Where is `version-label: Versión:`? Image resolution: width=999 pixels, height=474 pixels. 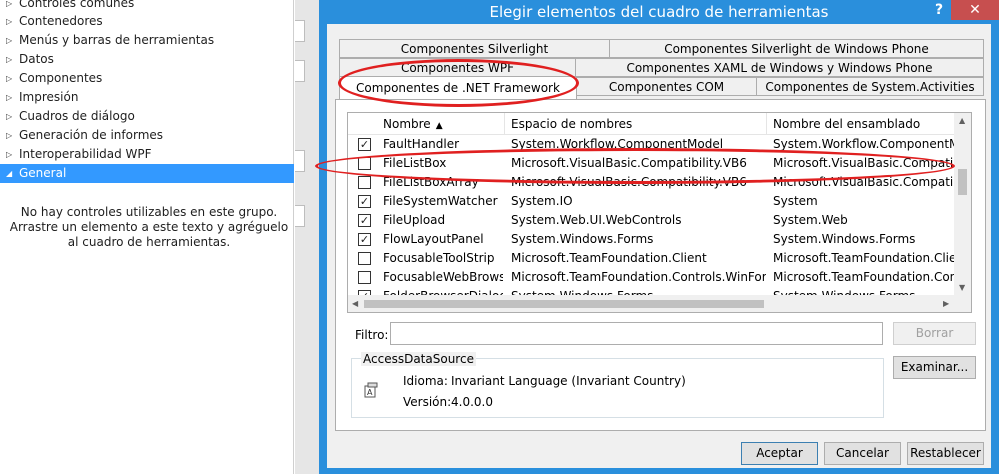
version-label: Versión: is located at coordinates (427, 402).